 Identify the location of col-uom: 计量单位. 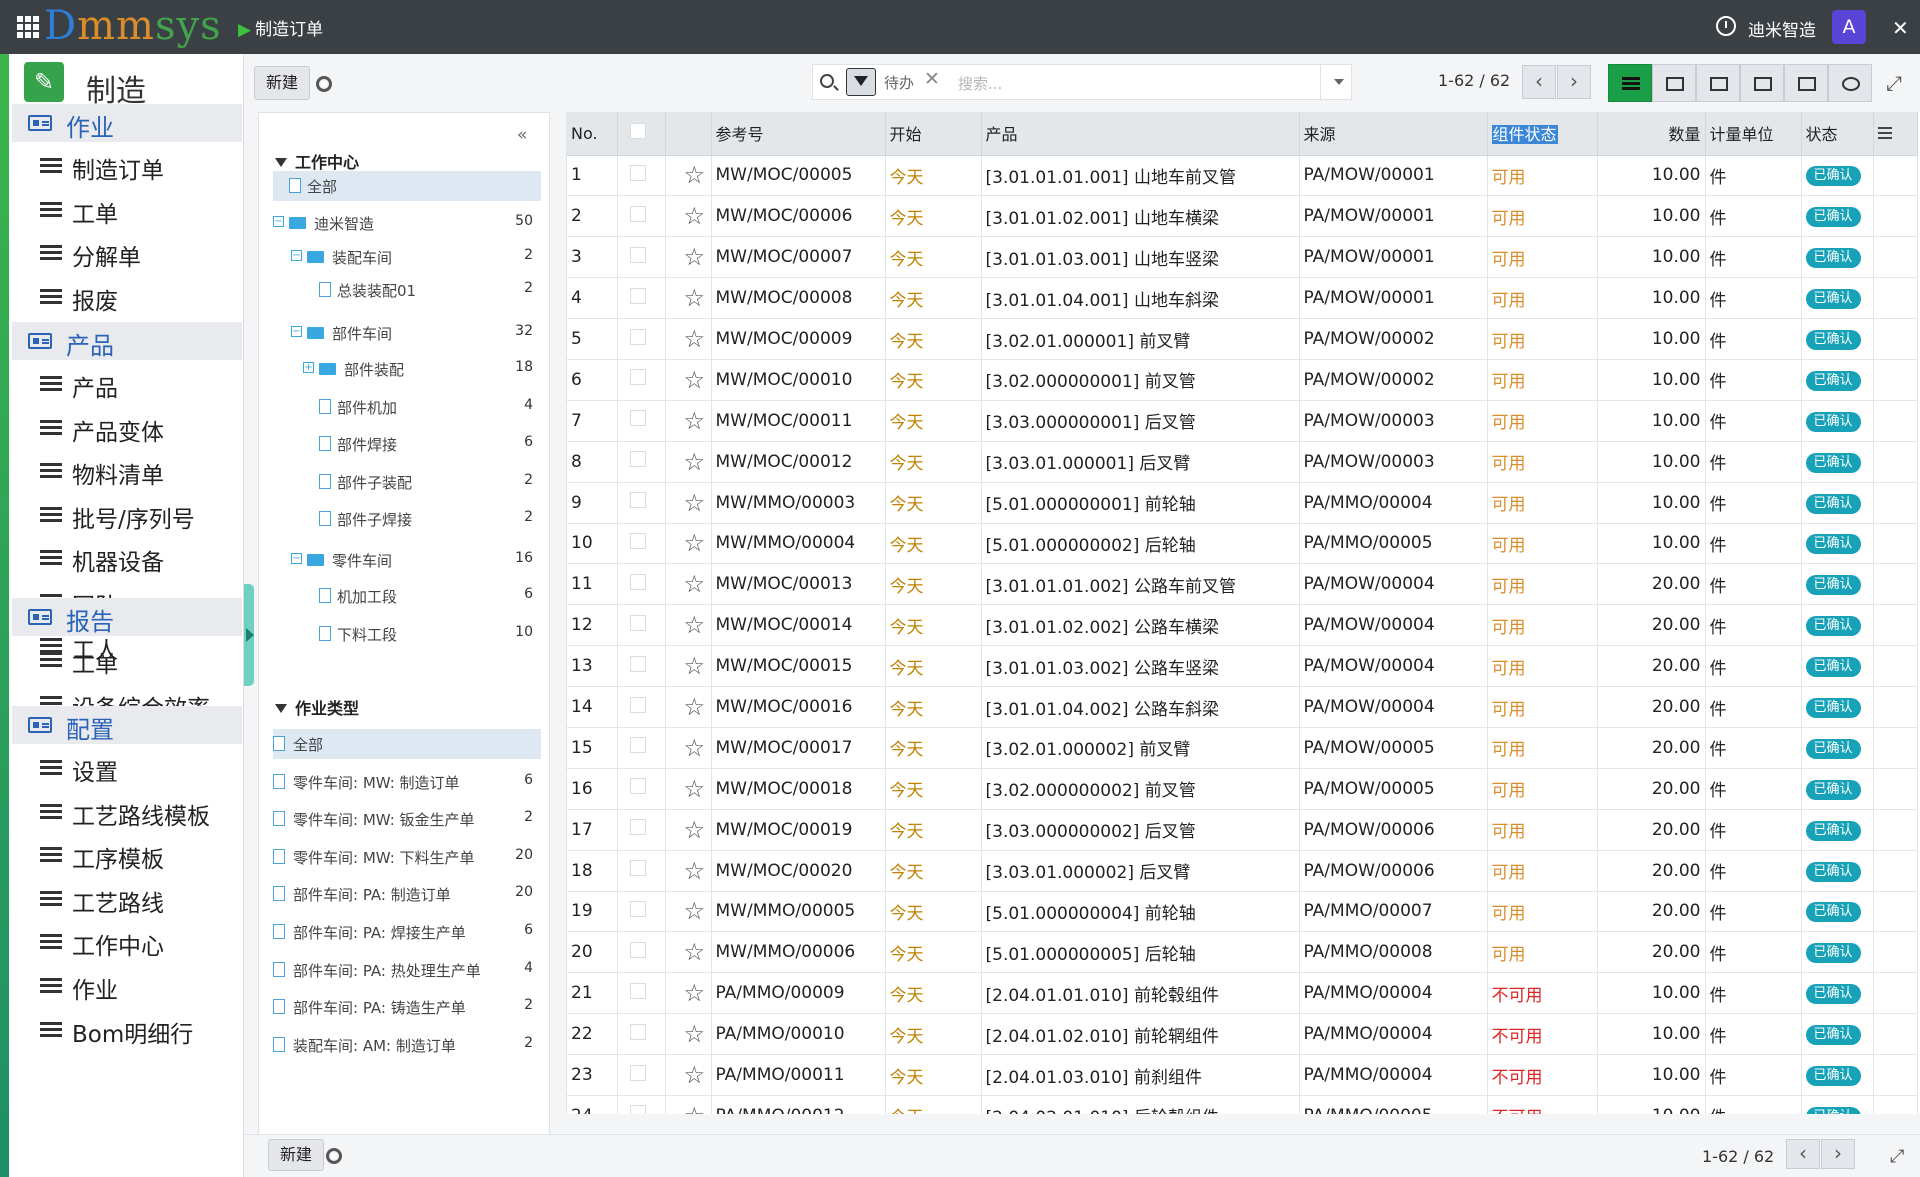
(1753, 134).